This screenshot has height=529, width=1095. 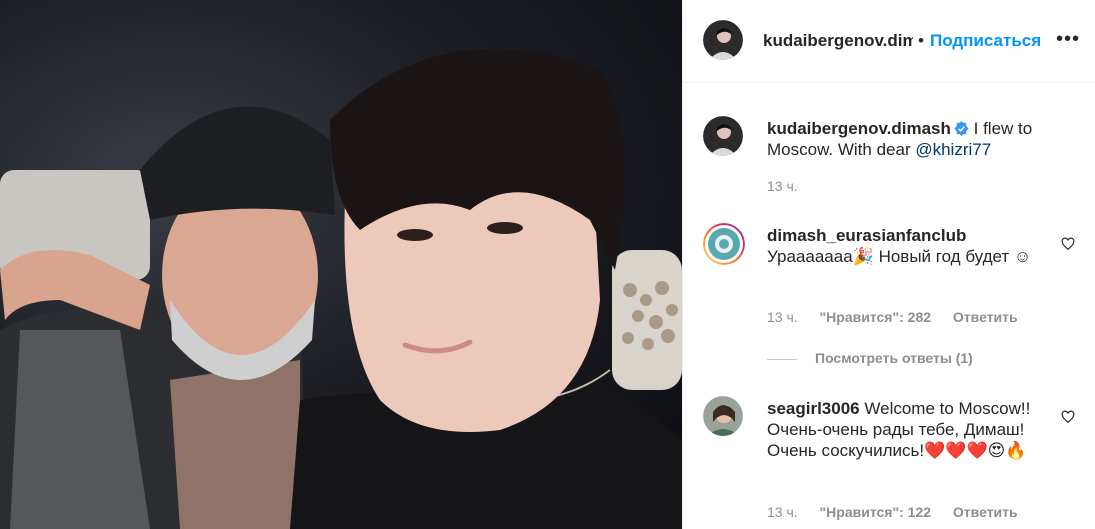 What do you see at coordinates (782, 186) in the screenshot?
I see `caption-time: 13 ч.` at bounding box center [782, 186].